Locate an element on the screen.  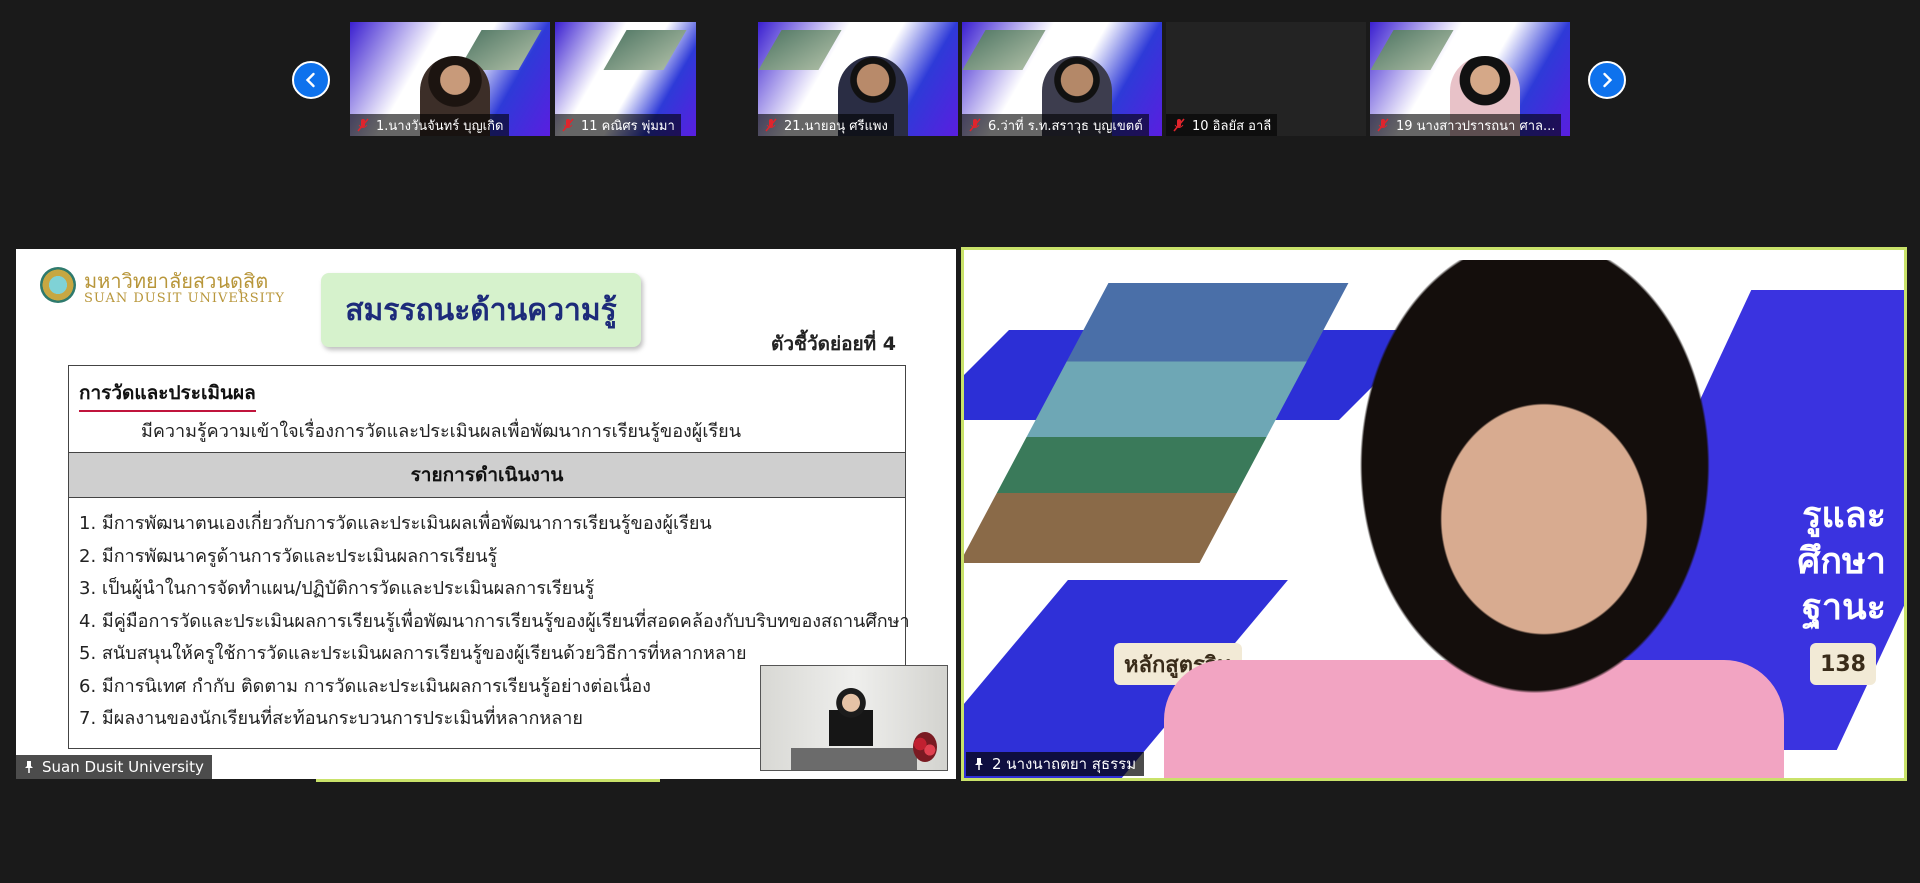
chevron-right-icon is located at coordinates (1608, 80).